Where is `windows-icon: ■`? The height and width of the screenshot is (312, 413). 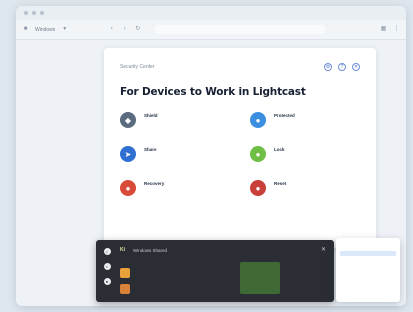
windows-icon: ■ is located at coordinates (25, 29).